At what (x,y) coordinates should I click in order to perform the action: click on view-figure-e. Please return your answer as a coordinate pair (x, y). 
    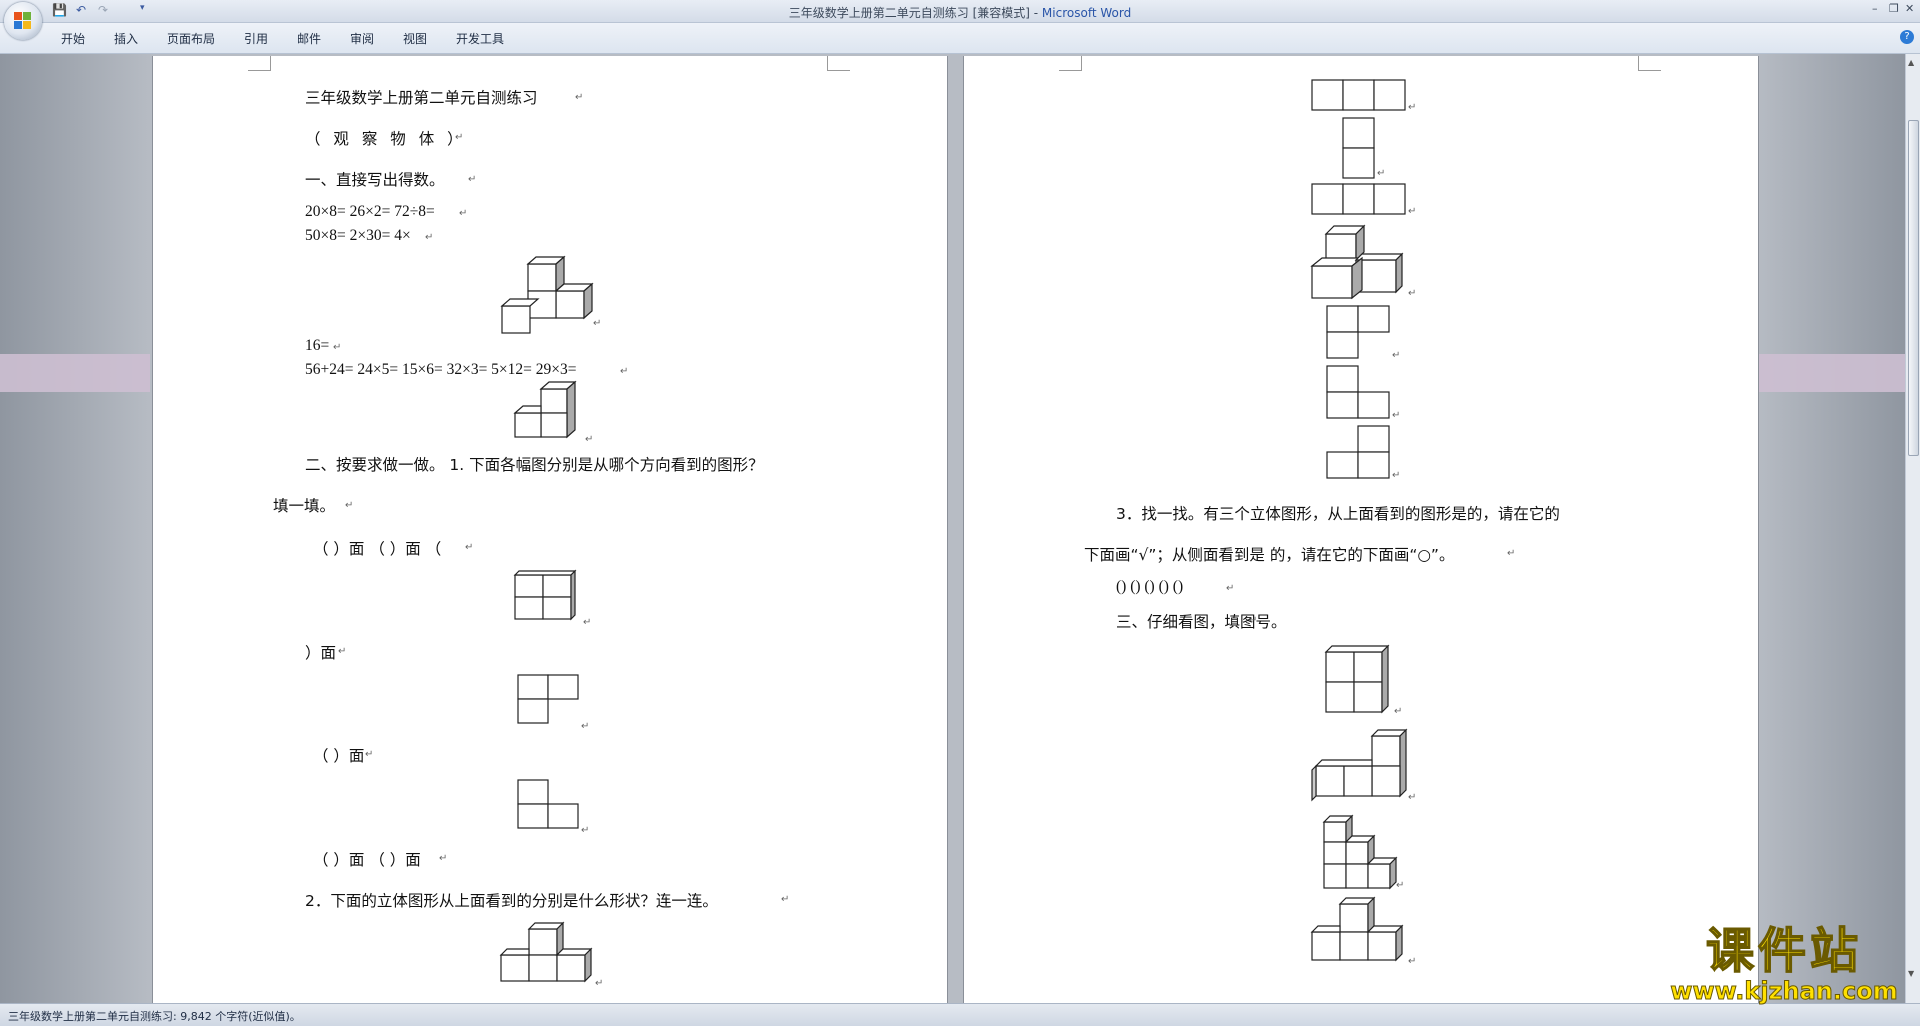
    Looking at the image, I should click on (548, 804).